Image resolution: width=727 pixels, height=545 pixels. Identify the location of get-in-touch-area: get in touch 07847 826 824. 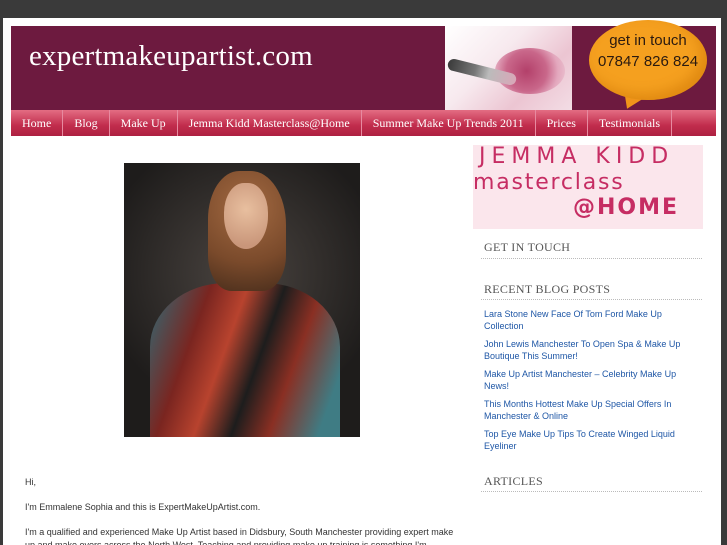
(644, 67).